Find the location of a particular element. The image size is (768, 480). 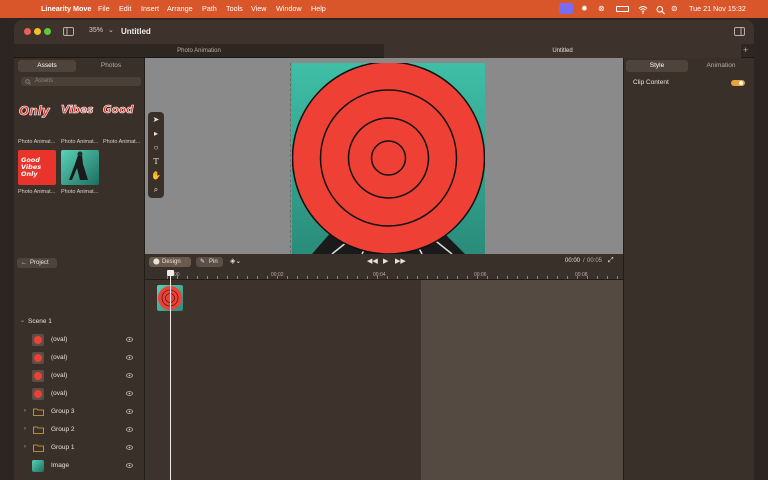

select-tool-icon: ➤ is located at coordinates (156, 120).